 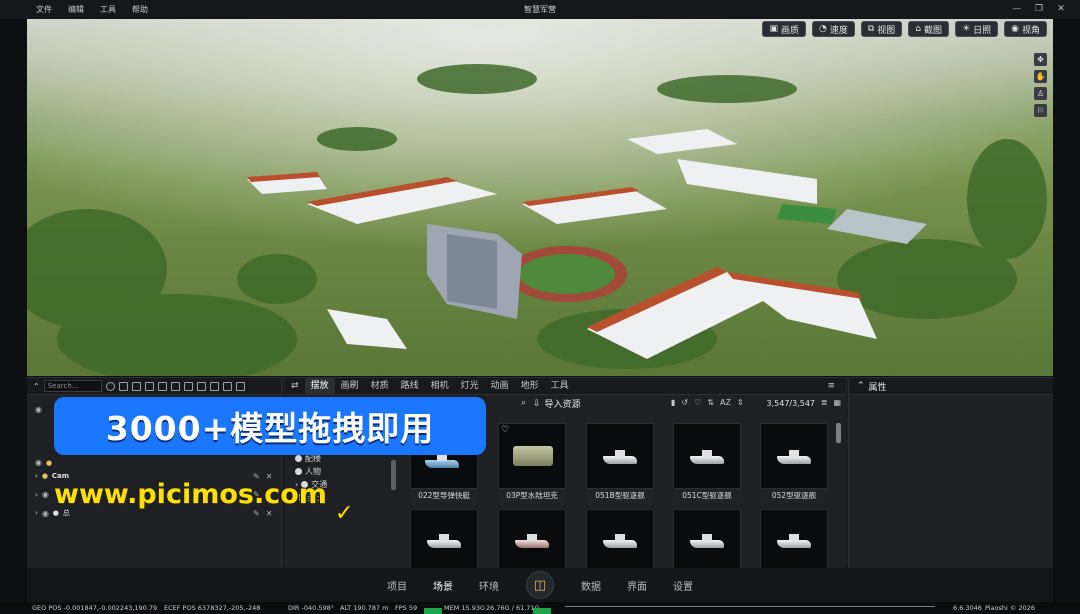 I want to click on camera-small-icon, so click(x=149, y=386).